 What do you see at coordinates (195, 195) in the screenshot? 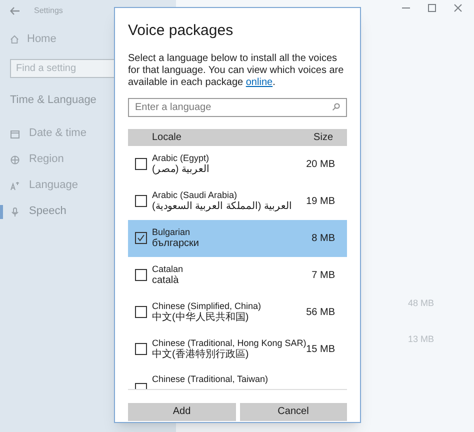
I see `locale-name: Arabic (Saudi Arabia)` at bounding box center [195, 195].